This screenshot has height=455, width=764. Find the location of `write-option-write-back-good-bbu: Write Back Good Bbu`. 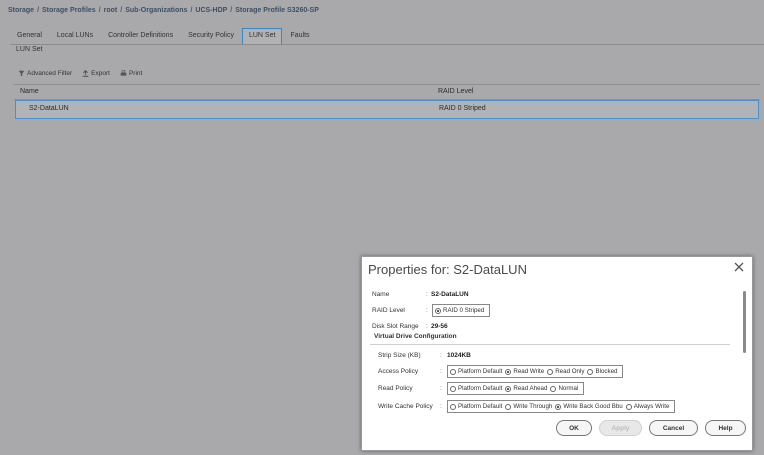

write-option-write-back-good-bbu: Write Back Good Bbu is located at coordinates (589, 406).